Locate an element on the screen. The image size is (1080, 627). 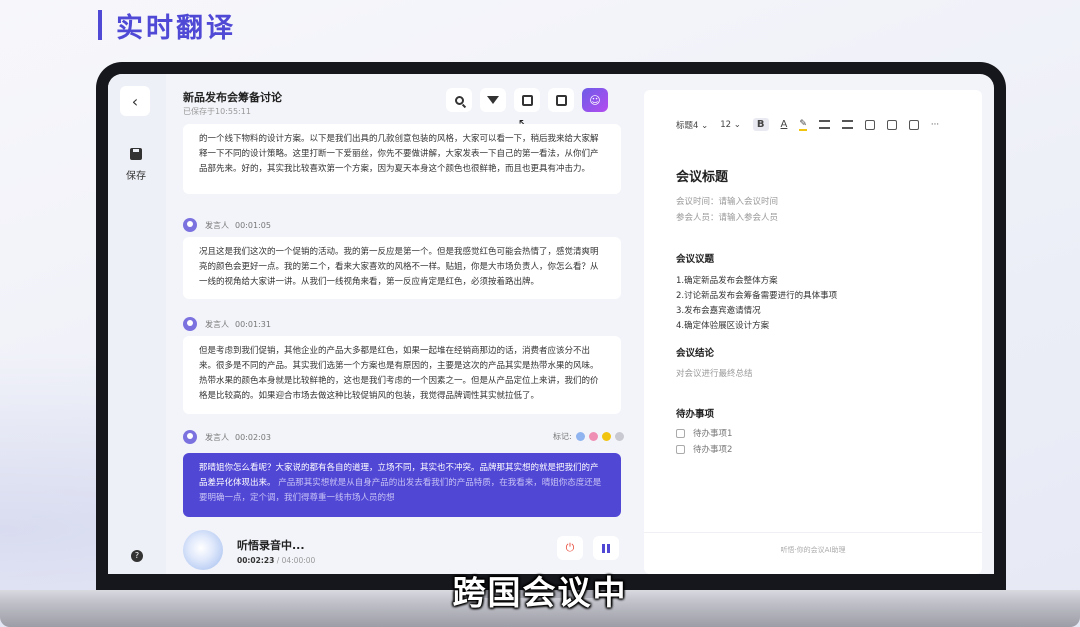
ordered-list-icon is located at coordinates (824, 124).